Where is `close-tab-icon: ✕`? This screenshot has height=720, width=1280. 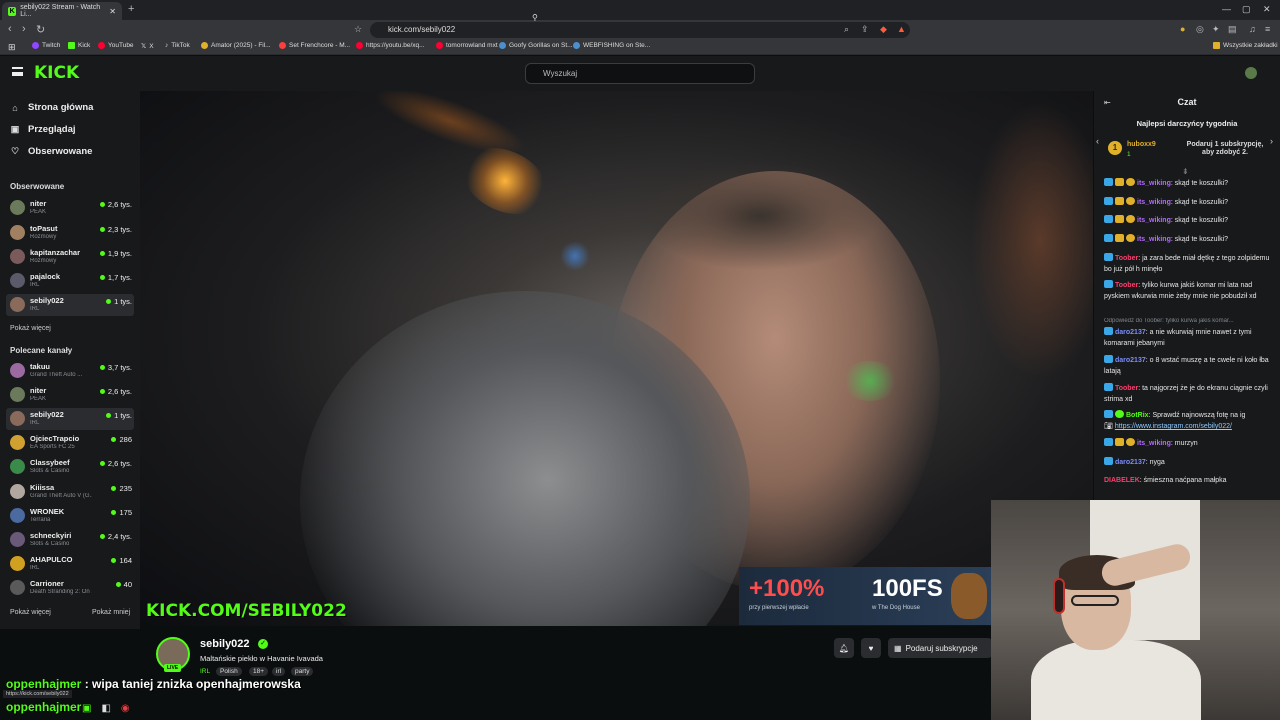
close-tab-icon: ✕ is located at coordinates (112, 11).